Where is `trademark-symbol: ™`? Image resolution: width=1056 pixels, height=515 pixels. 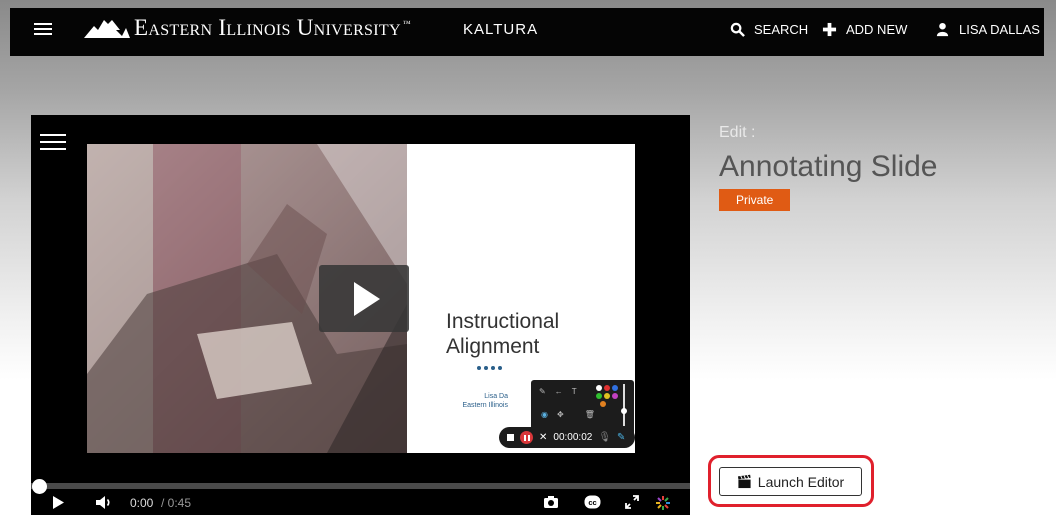 trademark-symbol: ™ is located at coordinates (406, 23).